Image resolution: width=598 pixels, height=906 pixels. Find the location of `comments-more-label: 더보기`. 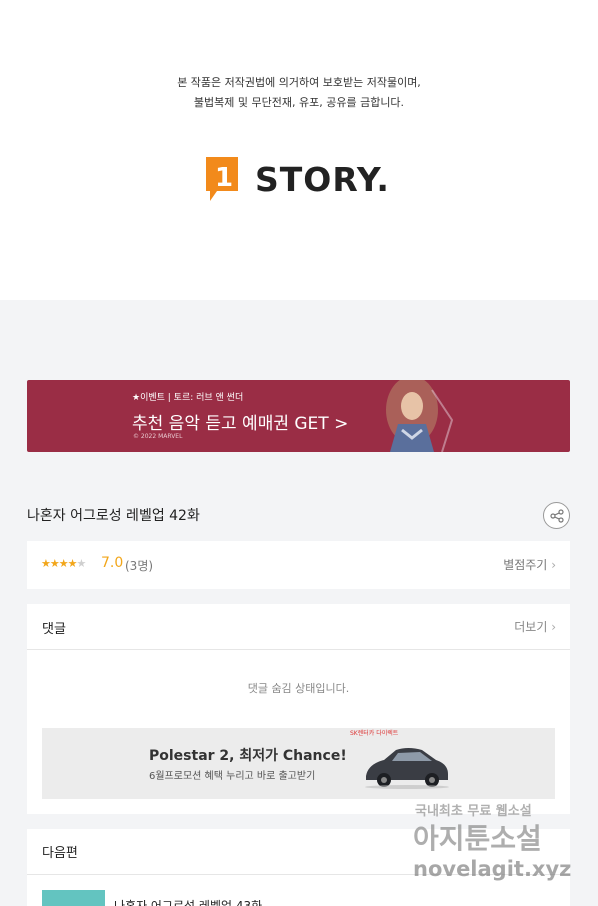

comments-more-label: 더보기 is located at coordinates (531, 627).